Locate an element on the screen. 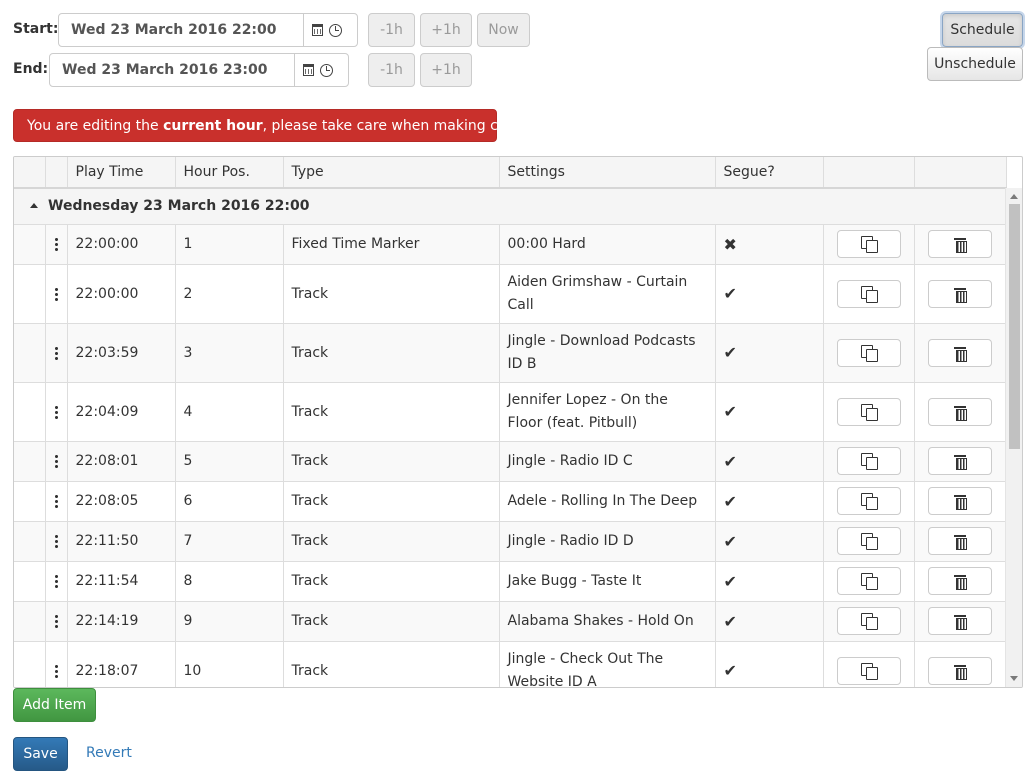 The height and width of the screenshot is (780, 1036). scroll-up-arrow-icon is located at coordinates (1014, 196).